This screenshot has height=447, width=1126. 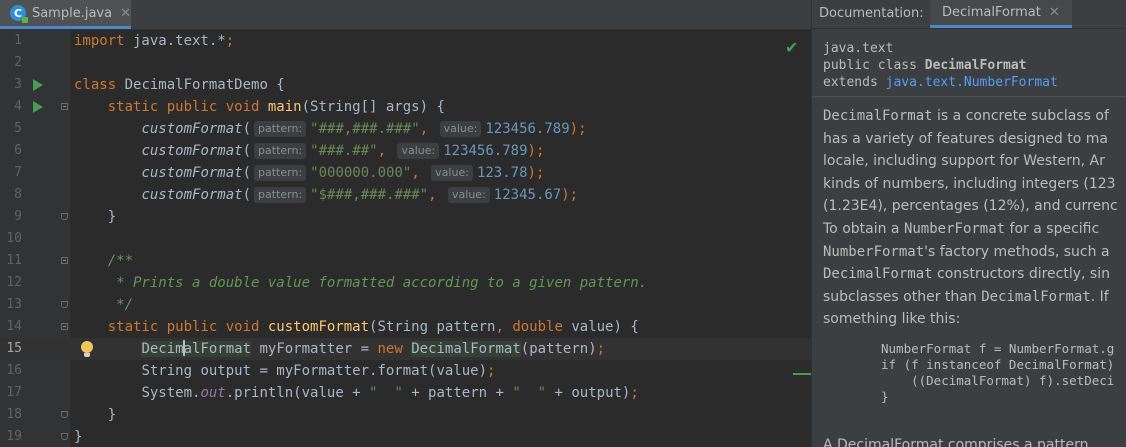 What do you see at coordinates (600, 327) in the screenshot?
I see `code-token: value) {` at bounding box center [600, 327].